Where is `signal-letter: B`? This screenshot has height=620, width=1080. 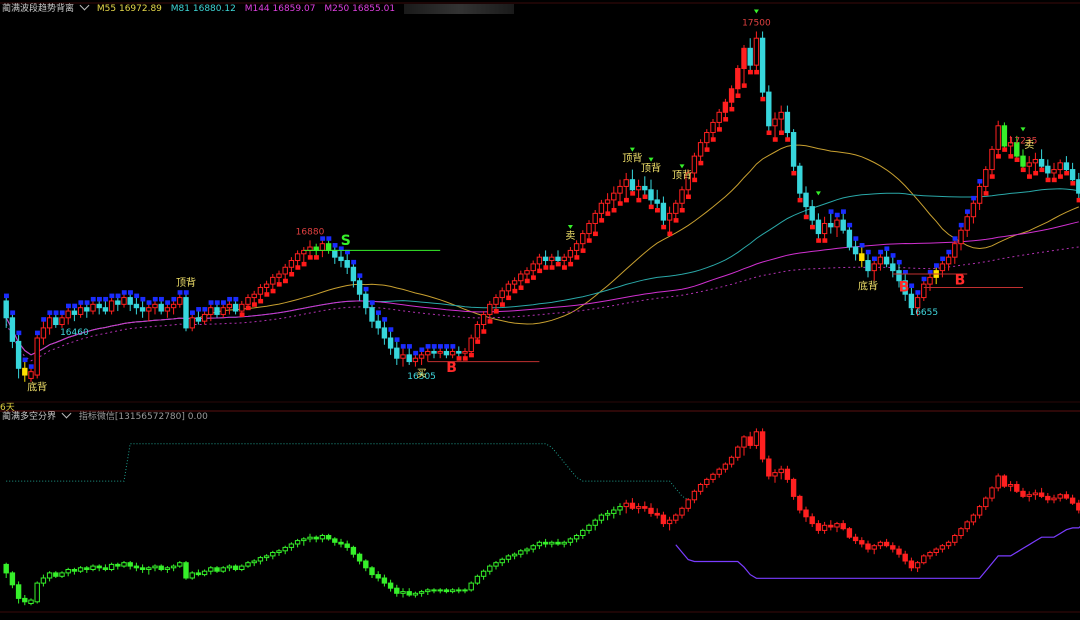 signal-letter: B is located at coordinates (451, 368).